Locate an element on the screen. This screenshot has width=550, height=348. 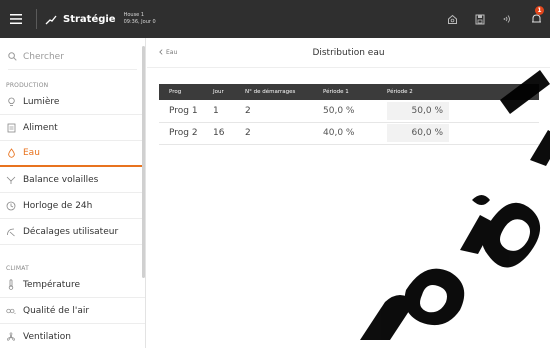
fan-icon is located at coordinates (11, 336).